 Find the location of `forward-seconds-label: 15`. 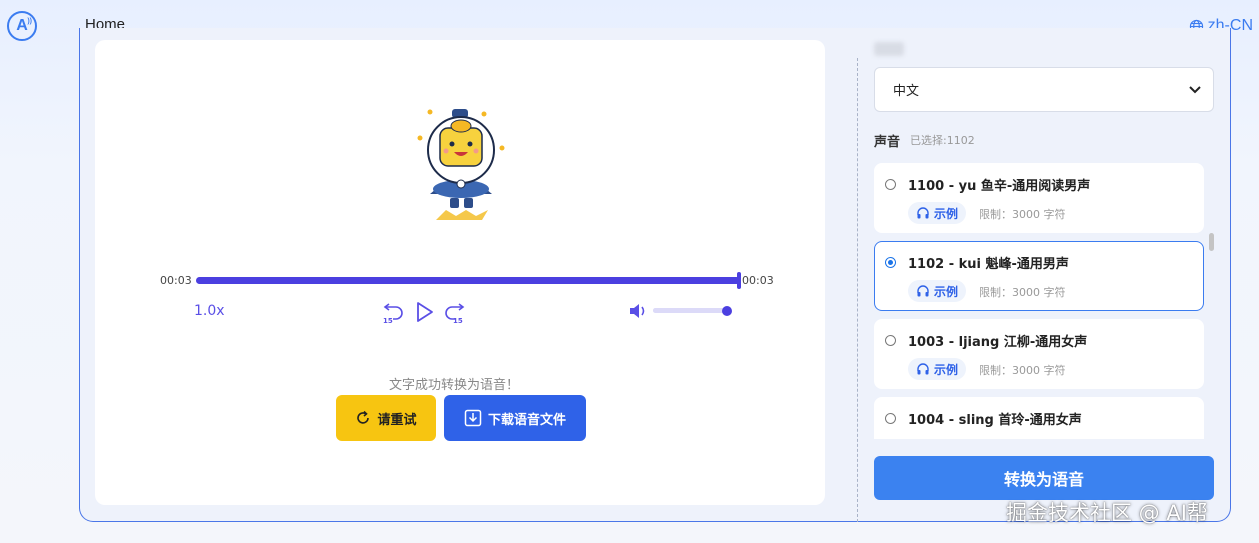

forward-seconds-label: 15 is located at coordinates (458, 320).